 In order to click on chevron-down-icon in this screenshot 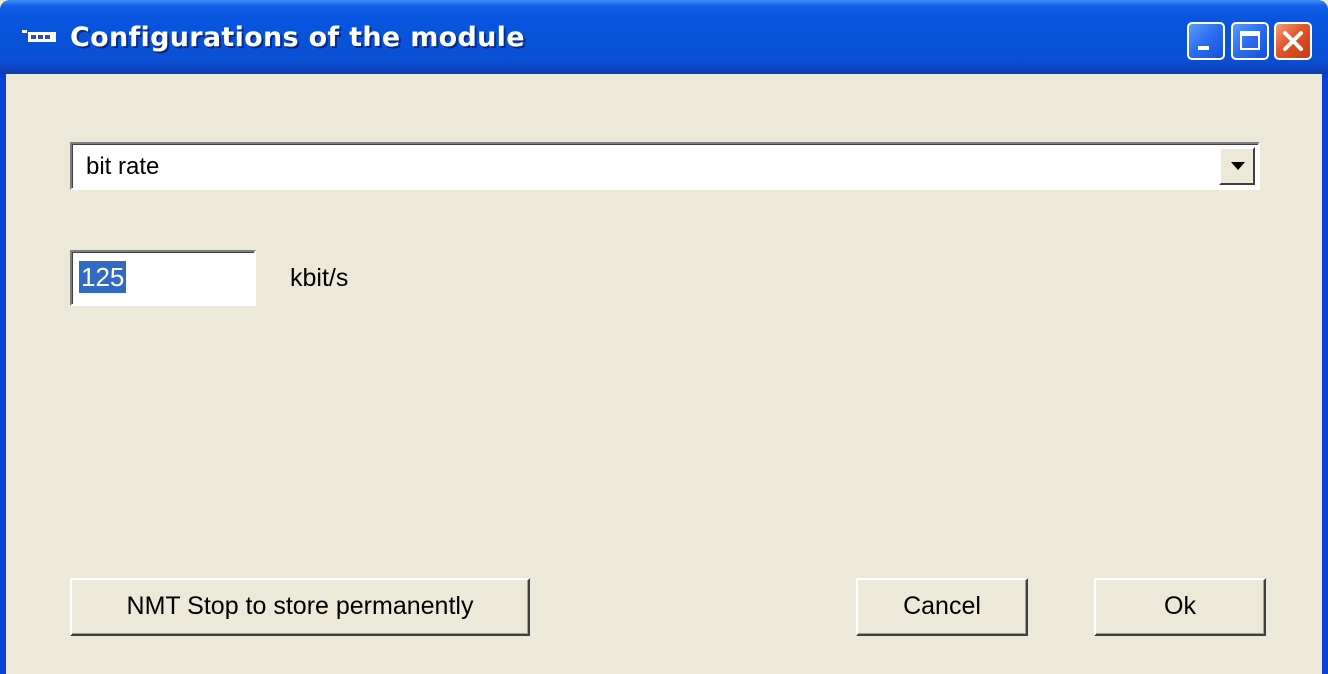, I will do `click(1238, 166)`.